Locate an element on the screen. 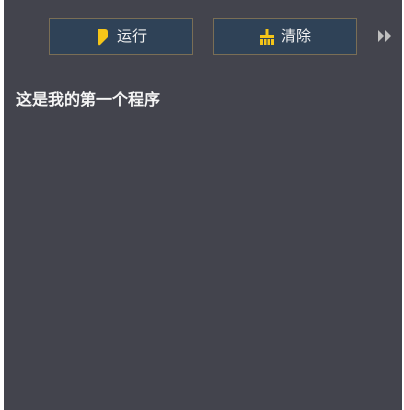 The height and width of the screenshot is (410, 404). run-button: 运行 is located at coordinates (121, 36).